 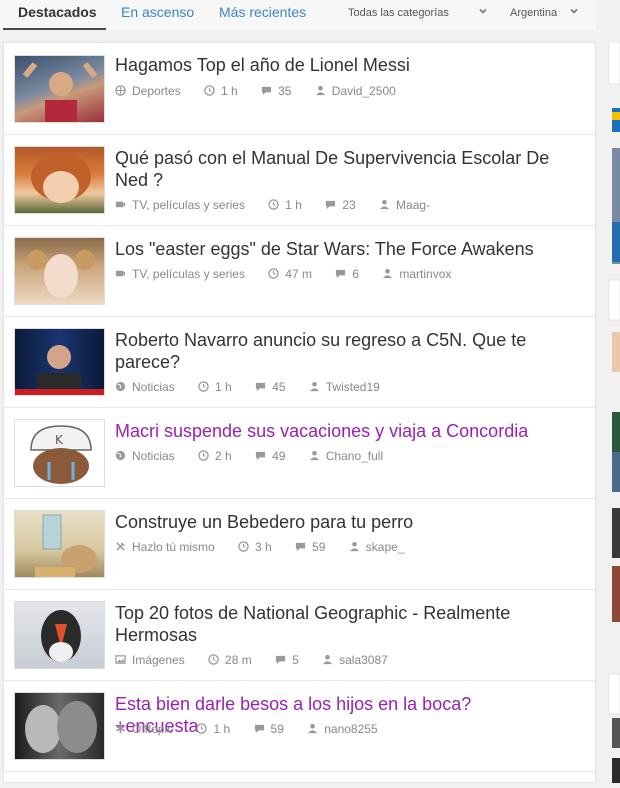 What do you see at coordinates (614, 412) in the screenshot?
I see `right-sidebar` at bounding box center [614, 412].